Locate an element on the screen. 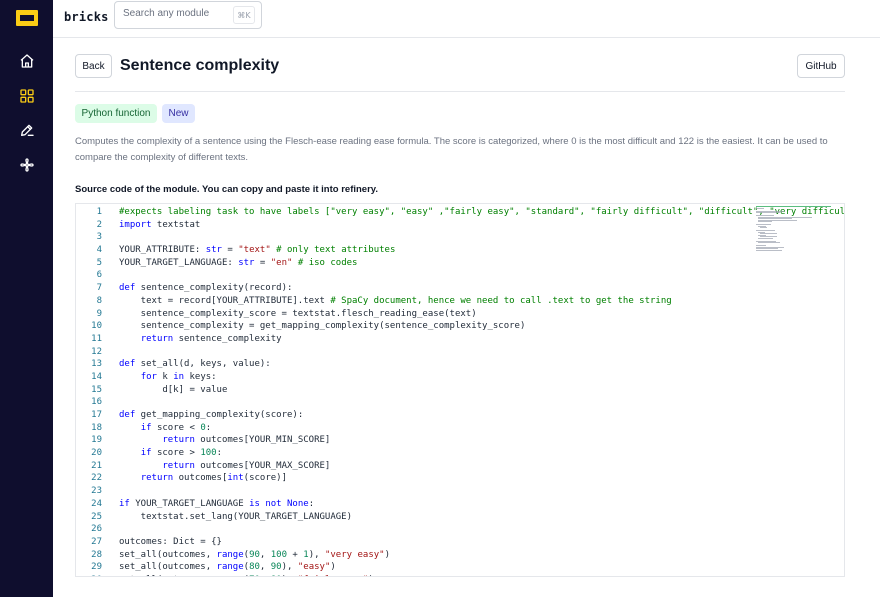 The height and width of the screenshot is (597, 880). code-line: 19 return outcomes[YOUR_MIN_SCORE] is located at coordinates (416, 440).